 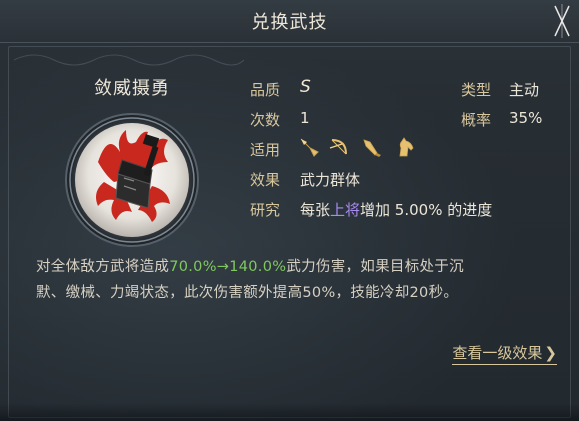 I want to click on skill-name: 敛威摄勇, so click(x=132, y=88).